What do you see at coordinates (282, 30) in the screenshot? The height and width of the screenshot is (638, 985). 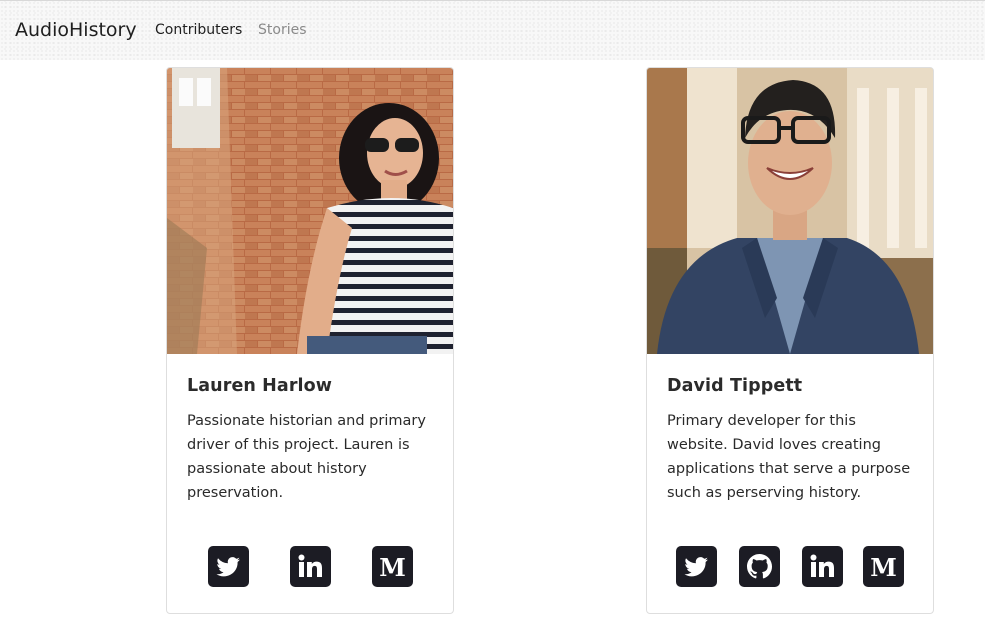 I see `nav-link-stories: Stories` at bounding box center [282, 30].